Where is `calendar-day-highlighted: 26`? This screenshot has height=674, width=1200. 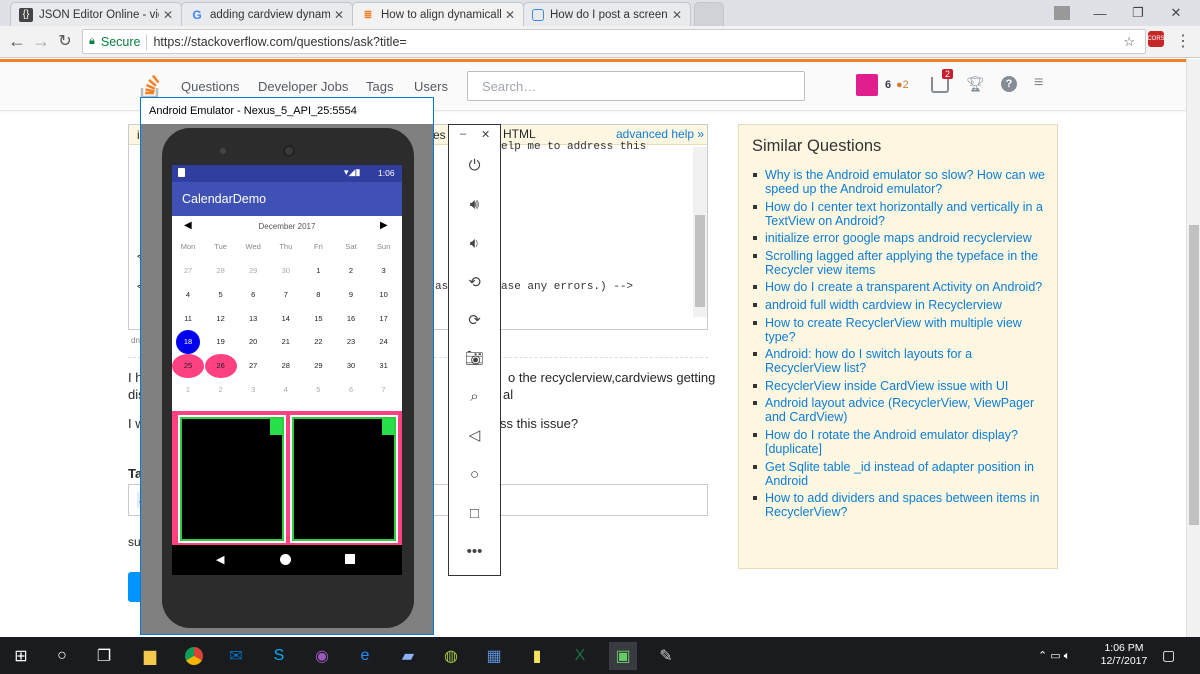 calendar-day-highlighted: 26 is located at coordinates (220, 366).